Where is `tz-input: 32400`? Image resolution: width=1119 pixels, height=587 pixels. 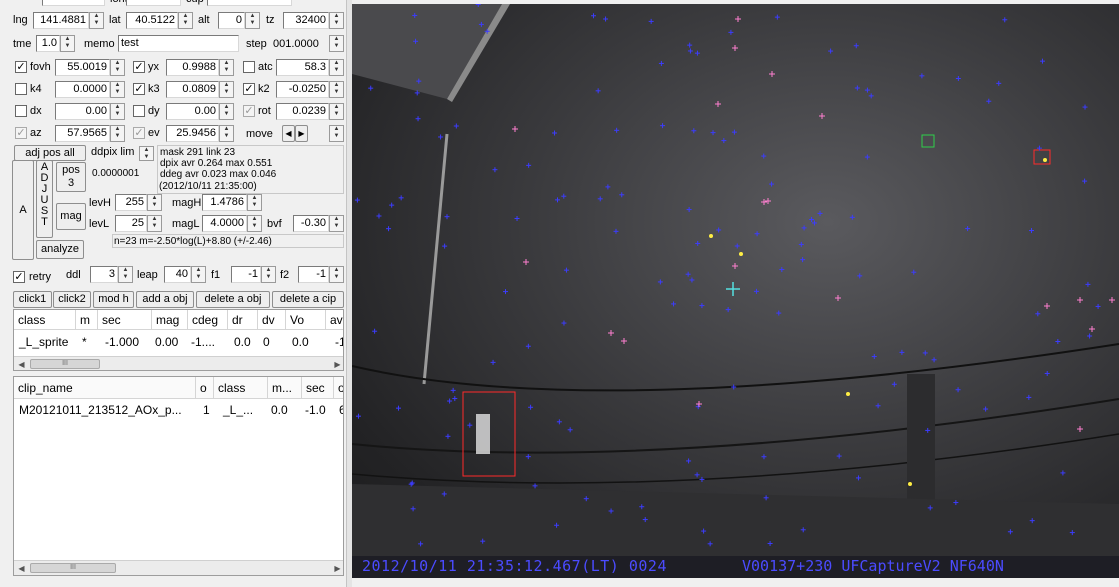
tz-input: 32400 is located at coordinates (306, 20).